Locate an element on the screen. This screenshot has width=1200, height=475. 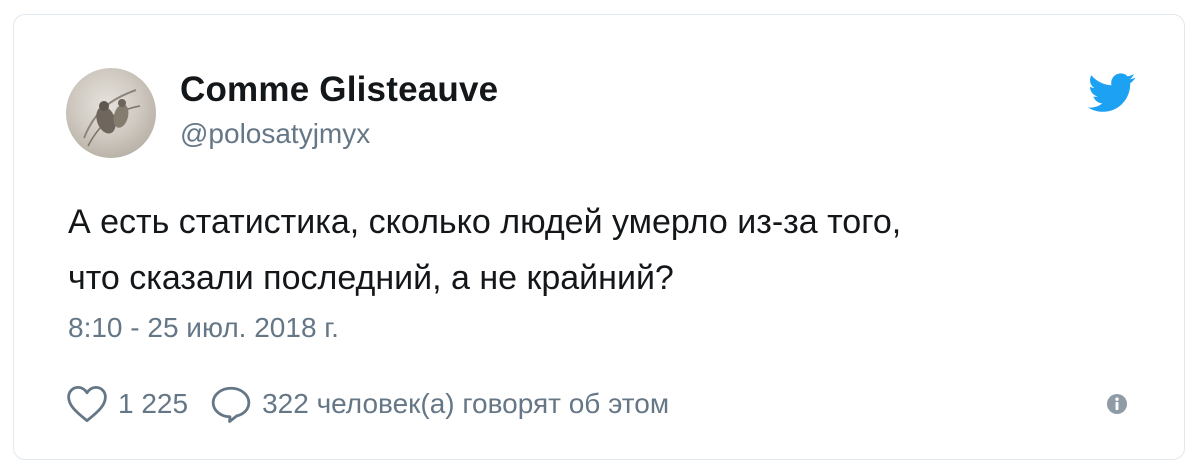
twitter-bird-icon is located at coordinates (1112, 93).